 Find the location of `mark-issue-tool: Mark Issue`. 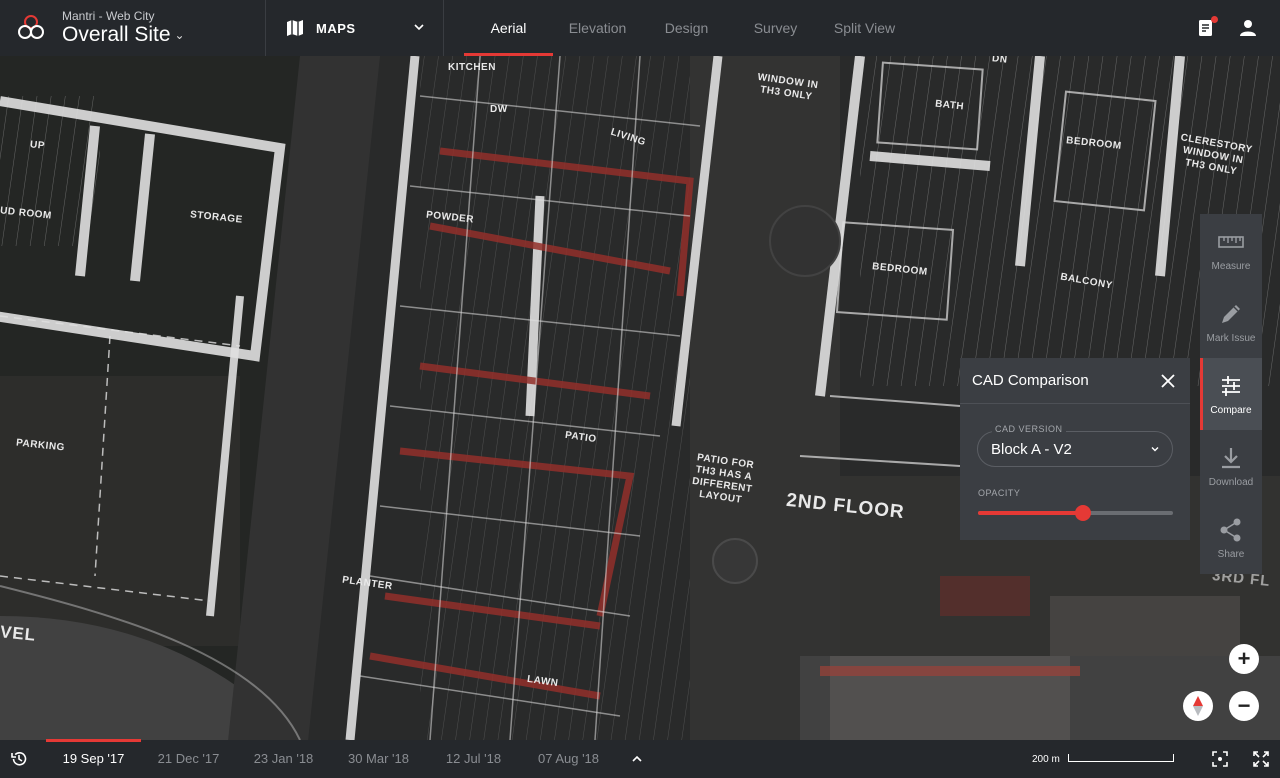

mark-issue-tool: Mark Issue is located at coordinates (1231, 322).